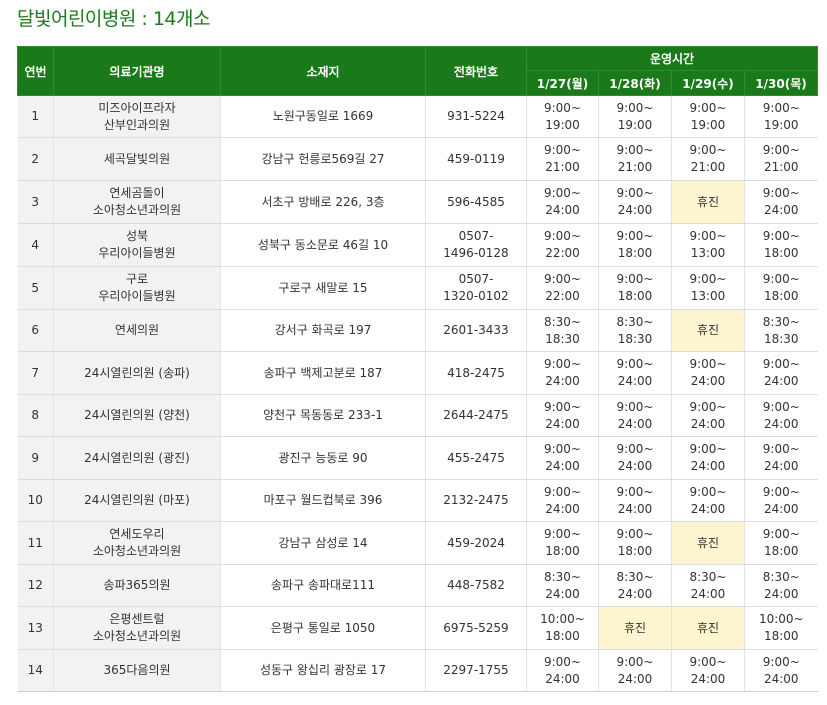  I want to click on cell-phone: 459-0119, so click(476, 159).